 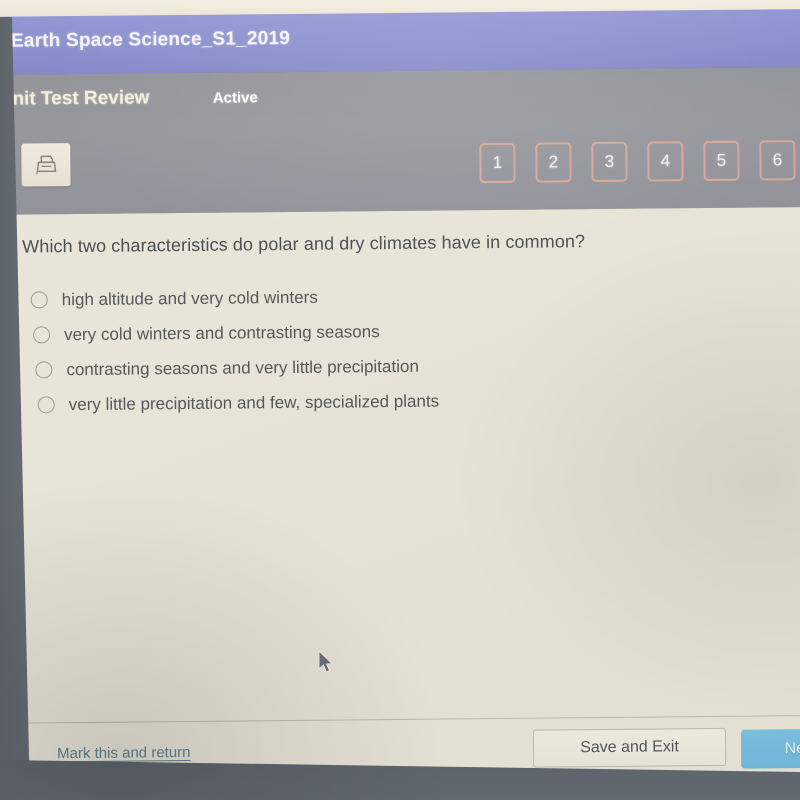 What do you see at coordinates (770, 748) in the screenshot?
I see `next-button: Next` at bounding box center [770, 748].